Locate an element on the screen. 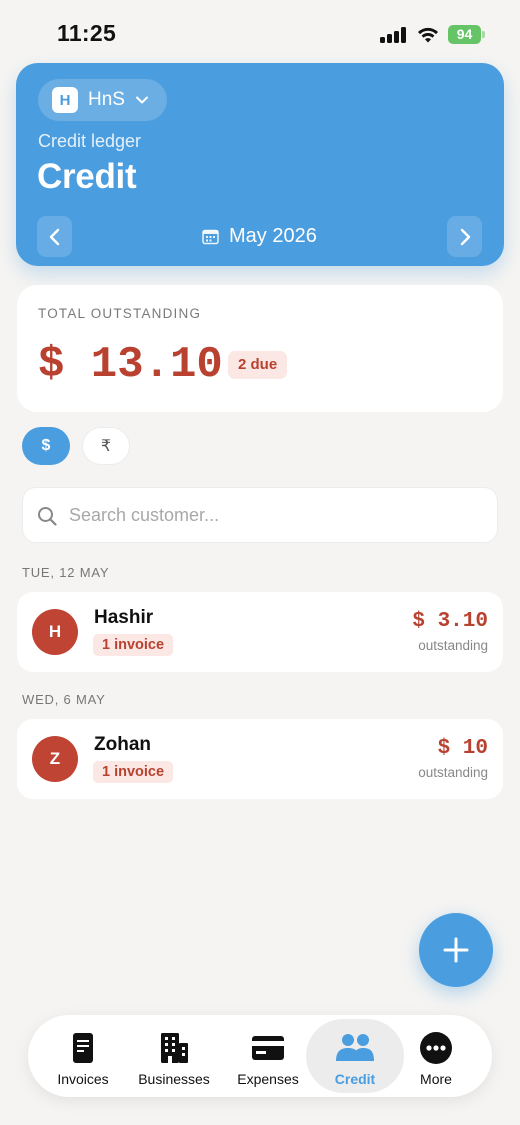 The height and width of the screenshot is (1125, 520). previous-month-button is located at coordinates (54, 236).